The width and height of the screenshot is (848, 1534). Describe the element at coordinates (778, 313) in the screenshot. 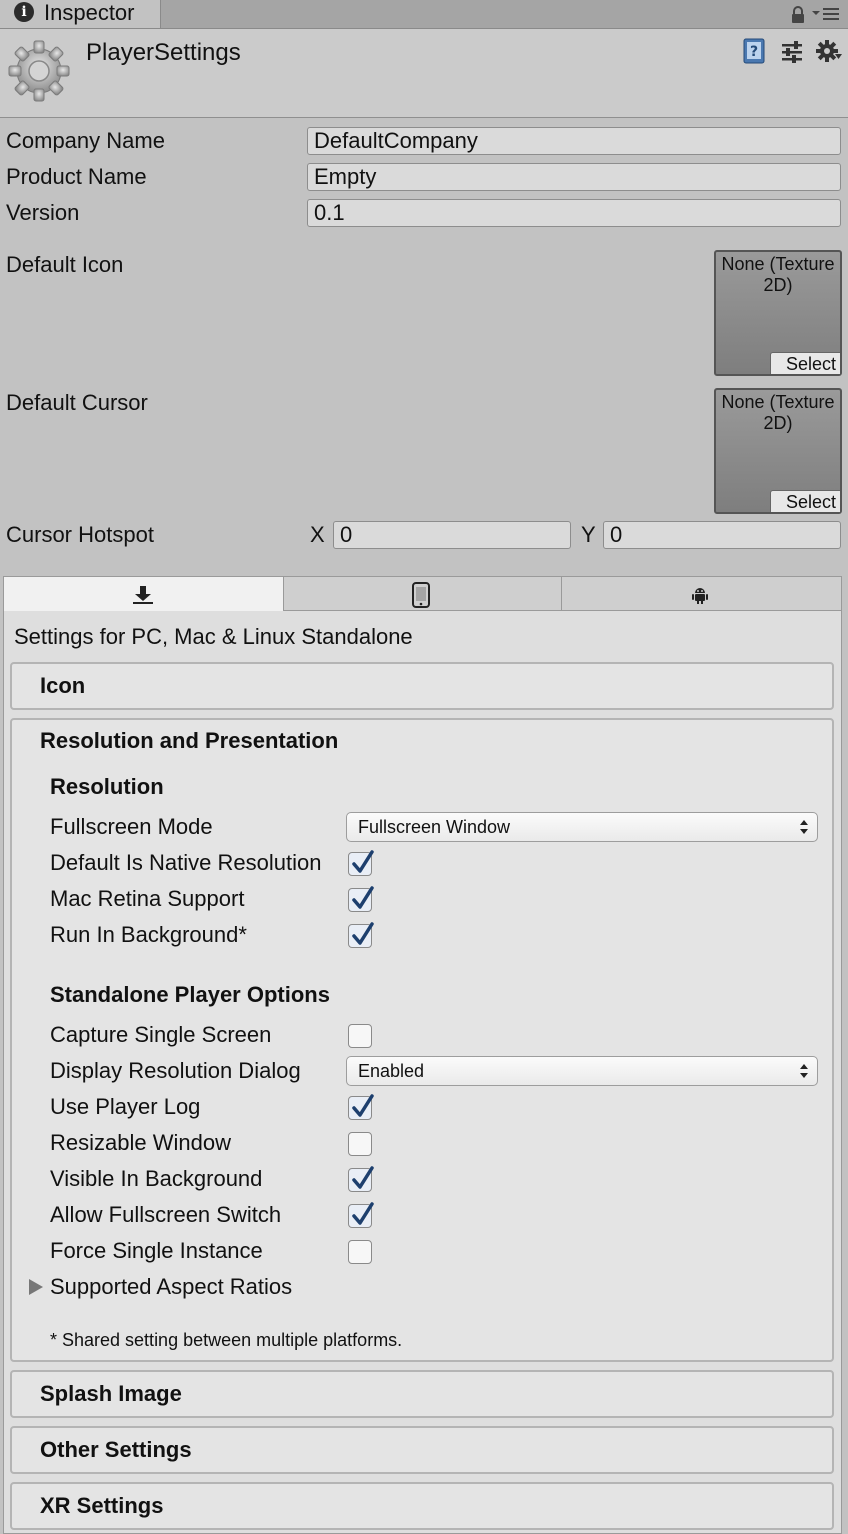

I see `default-icon-texture-slot: None (Texture 2D) Select` at that location.